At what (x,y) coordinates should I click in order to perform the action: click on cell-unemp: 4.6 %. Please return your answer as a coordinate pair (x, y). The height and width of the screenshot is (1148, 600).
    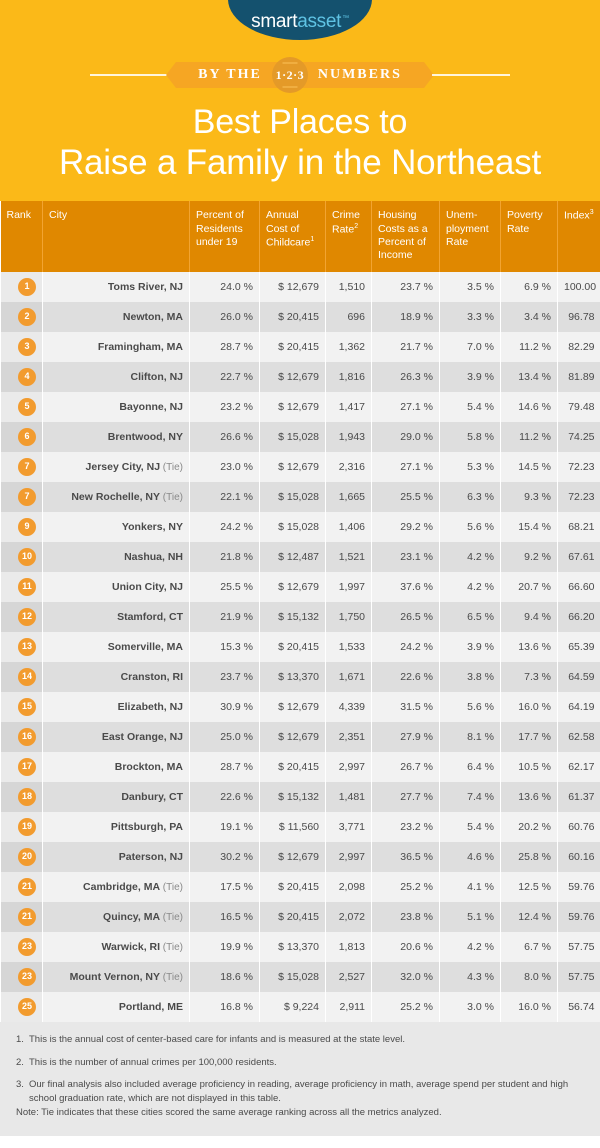
    Looking at the image, I should click on (470, 856).